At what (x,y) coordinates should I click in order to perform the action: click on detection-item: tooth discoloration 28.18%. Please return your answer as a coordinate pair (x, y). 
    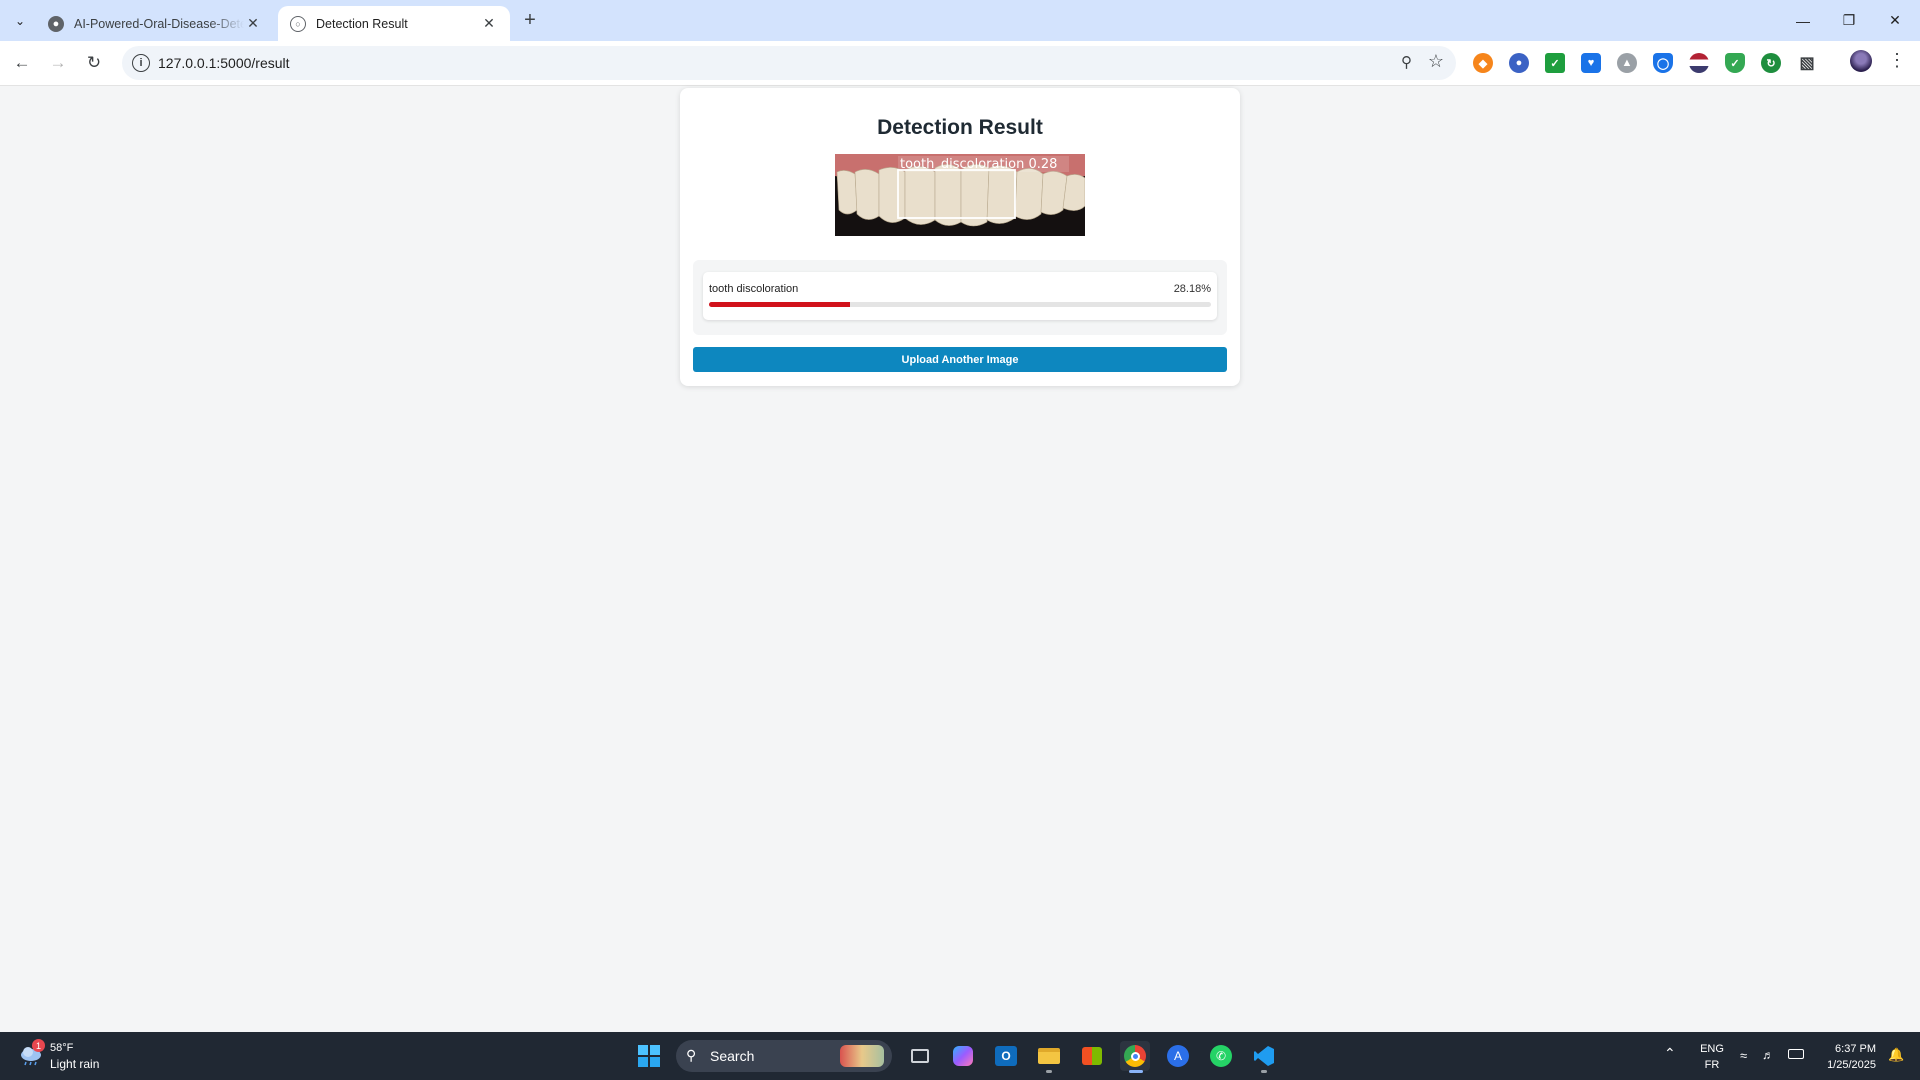
    Looking at the image, I should click on (960, 296).